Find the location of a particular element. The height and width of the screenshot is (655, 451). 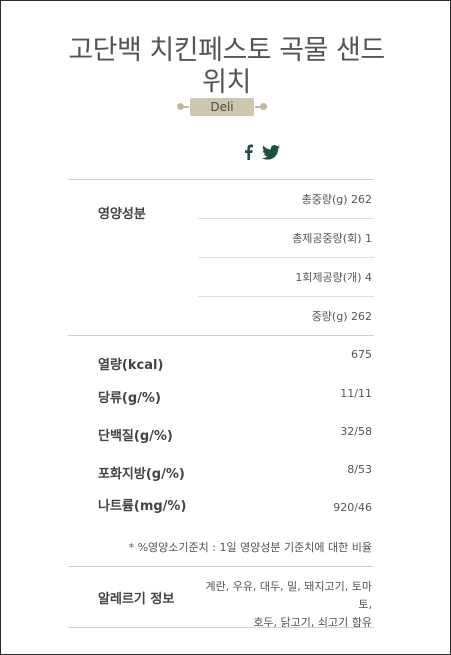

fact-label-sodium: 나트륨(mg/%) is located at coordinates (142, 506).